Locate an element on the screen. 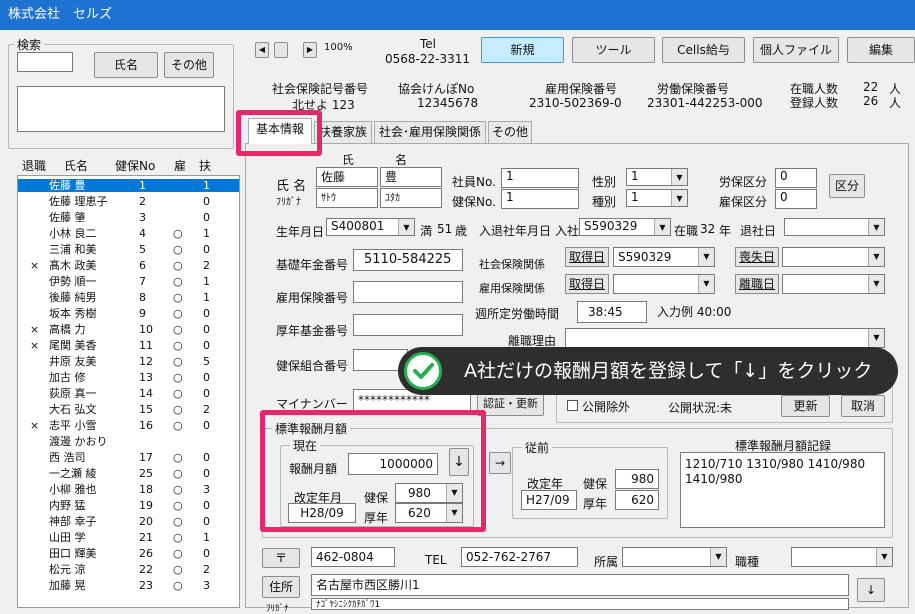 This screenshot has width=915, height=614. mei-kana-input: ﾕﾀｶ is located at coordinates (411, 198).